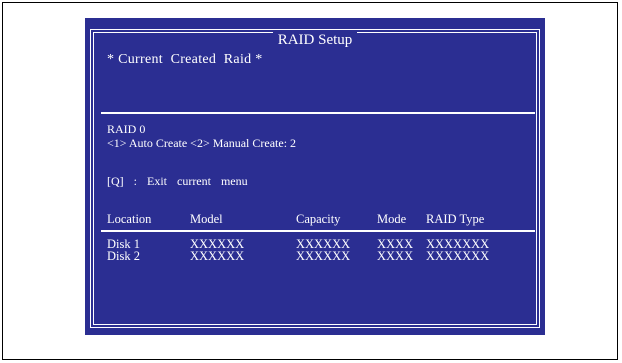  I want to click on table-header-divider, so click(318, 231).